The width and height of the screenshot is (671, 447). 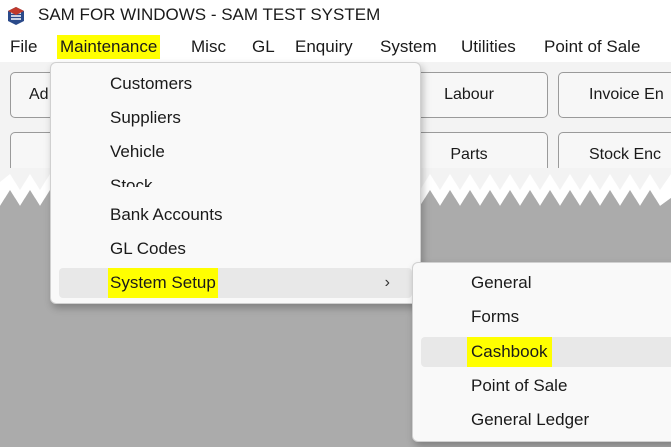 What do you see at coordinates (235, 84) in the screenshot?
I see `menu-item-customers: Customers` at bounding box center [235, 84].